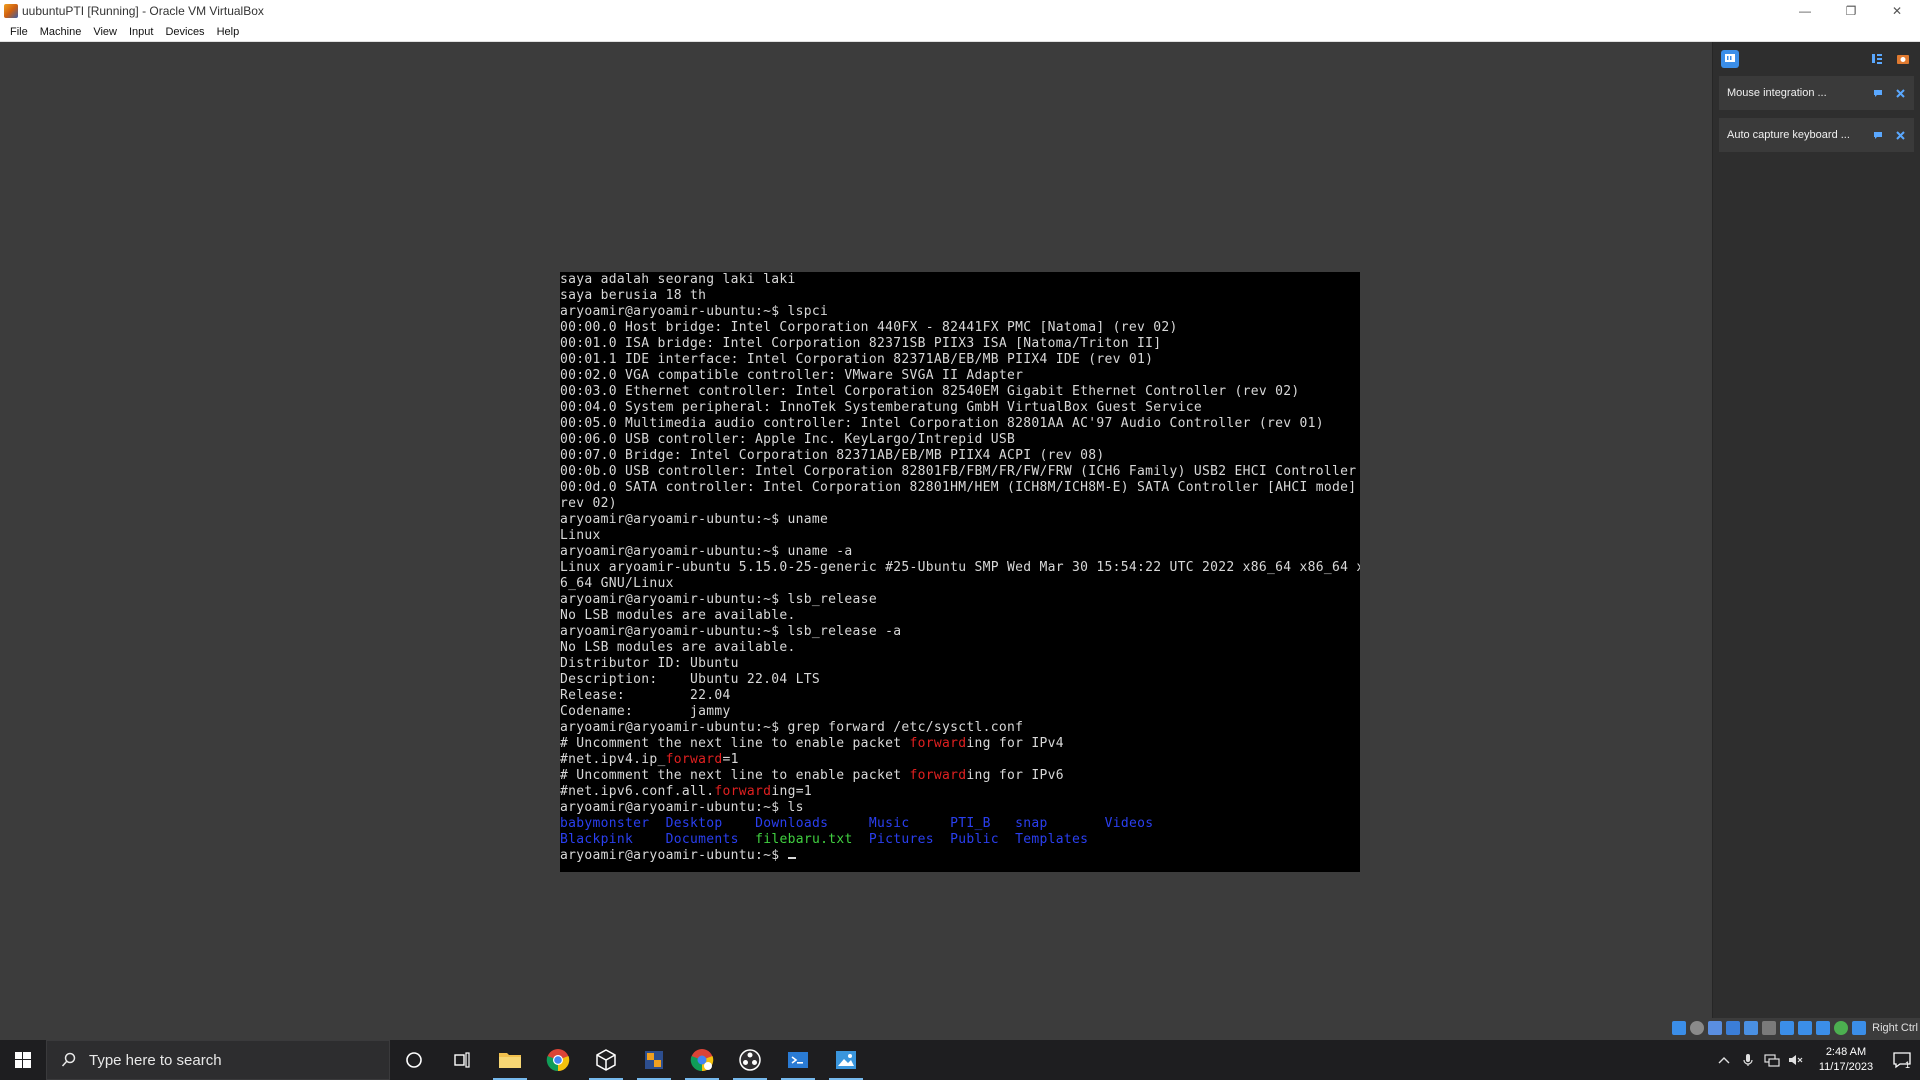  What do you see at coordinates (960, 664) in the screenshot?
I see `terminal-line: Distributor ID: Ubuntu` at bounding box center [960, 664].